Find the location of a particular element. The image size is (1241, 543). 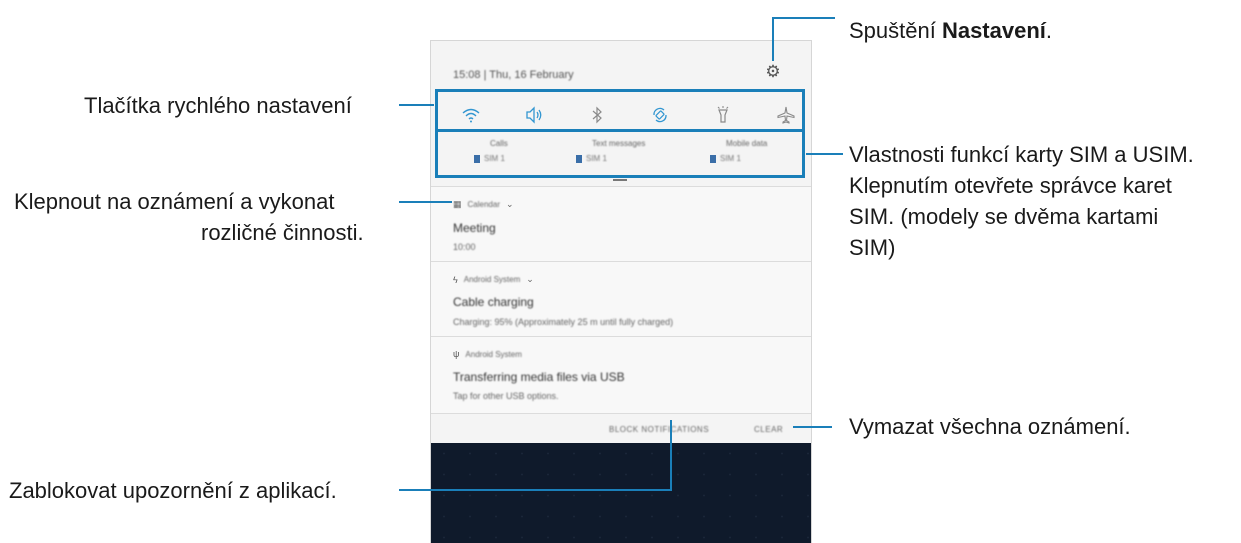

sim-card-calls: Calls SIM 1 is located at coordinates (524, 155).